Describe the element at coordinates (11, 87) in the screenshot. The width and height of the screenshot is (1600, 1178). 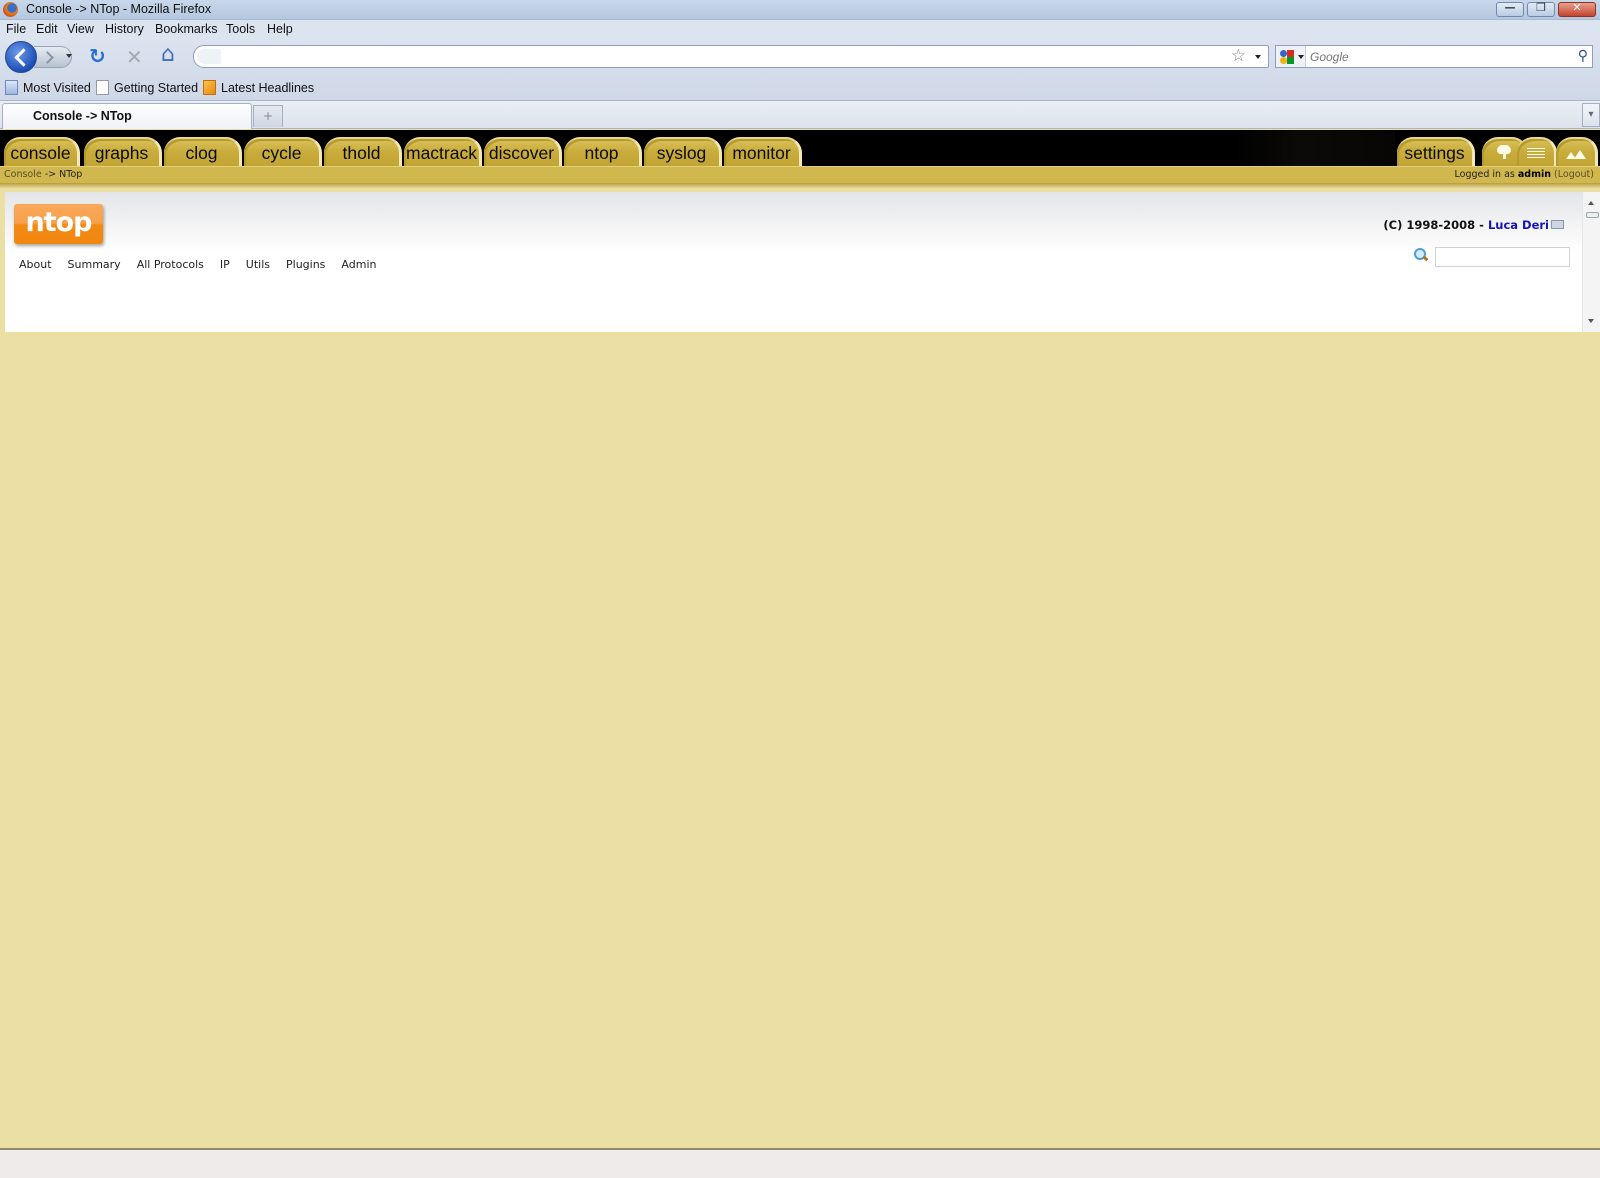
I see `most-visited-icon` at that location.